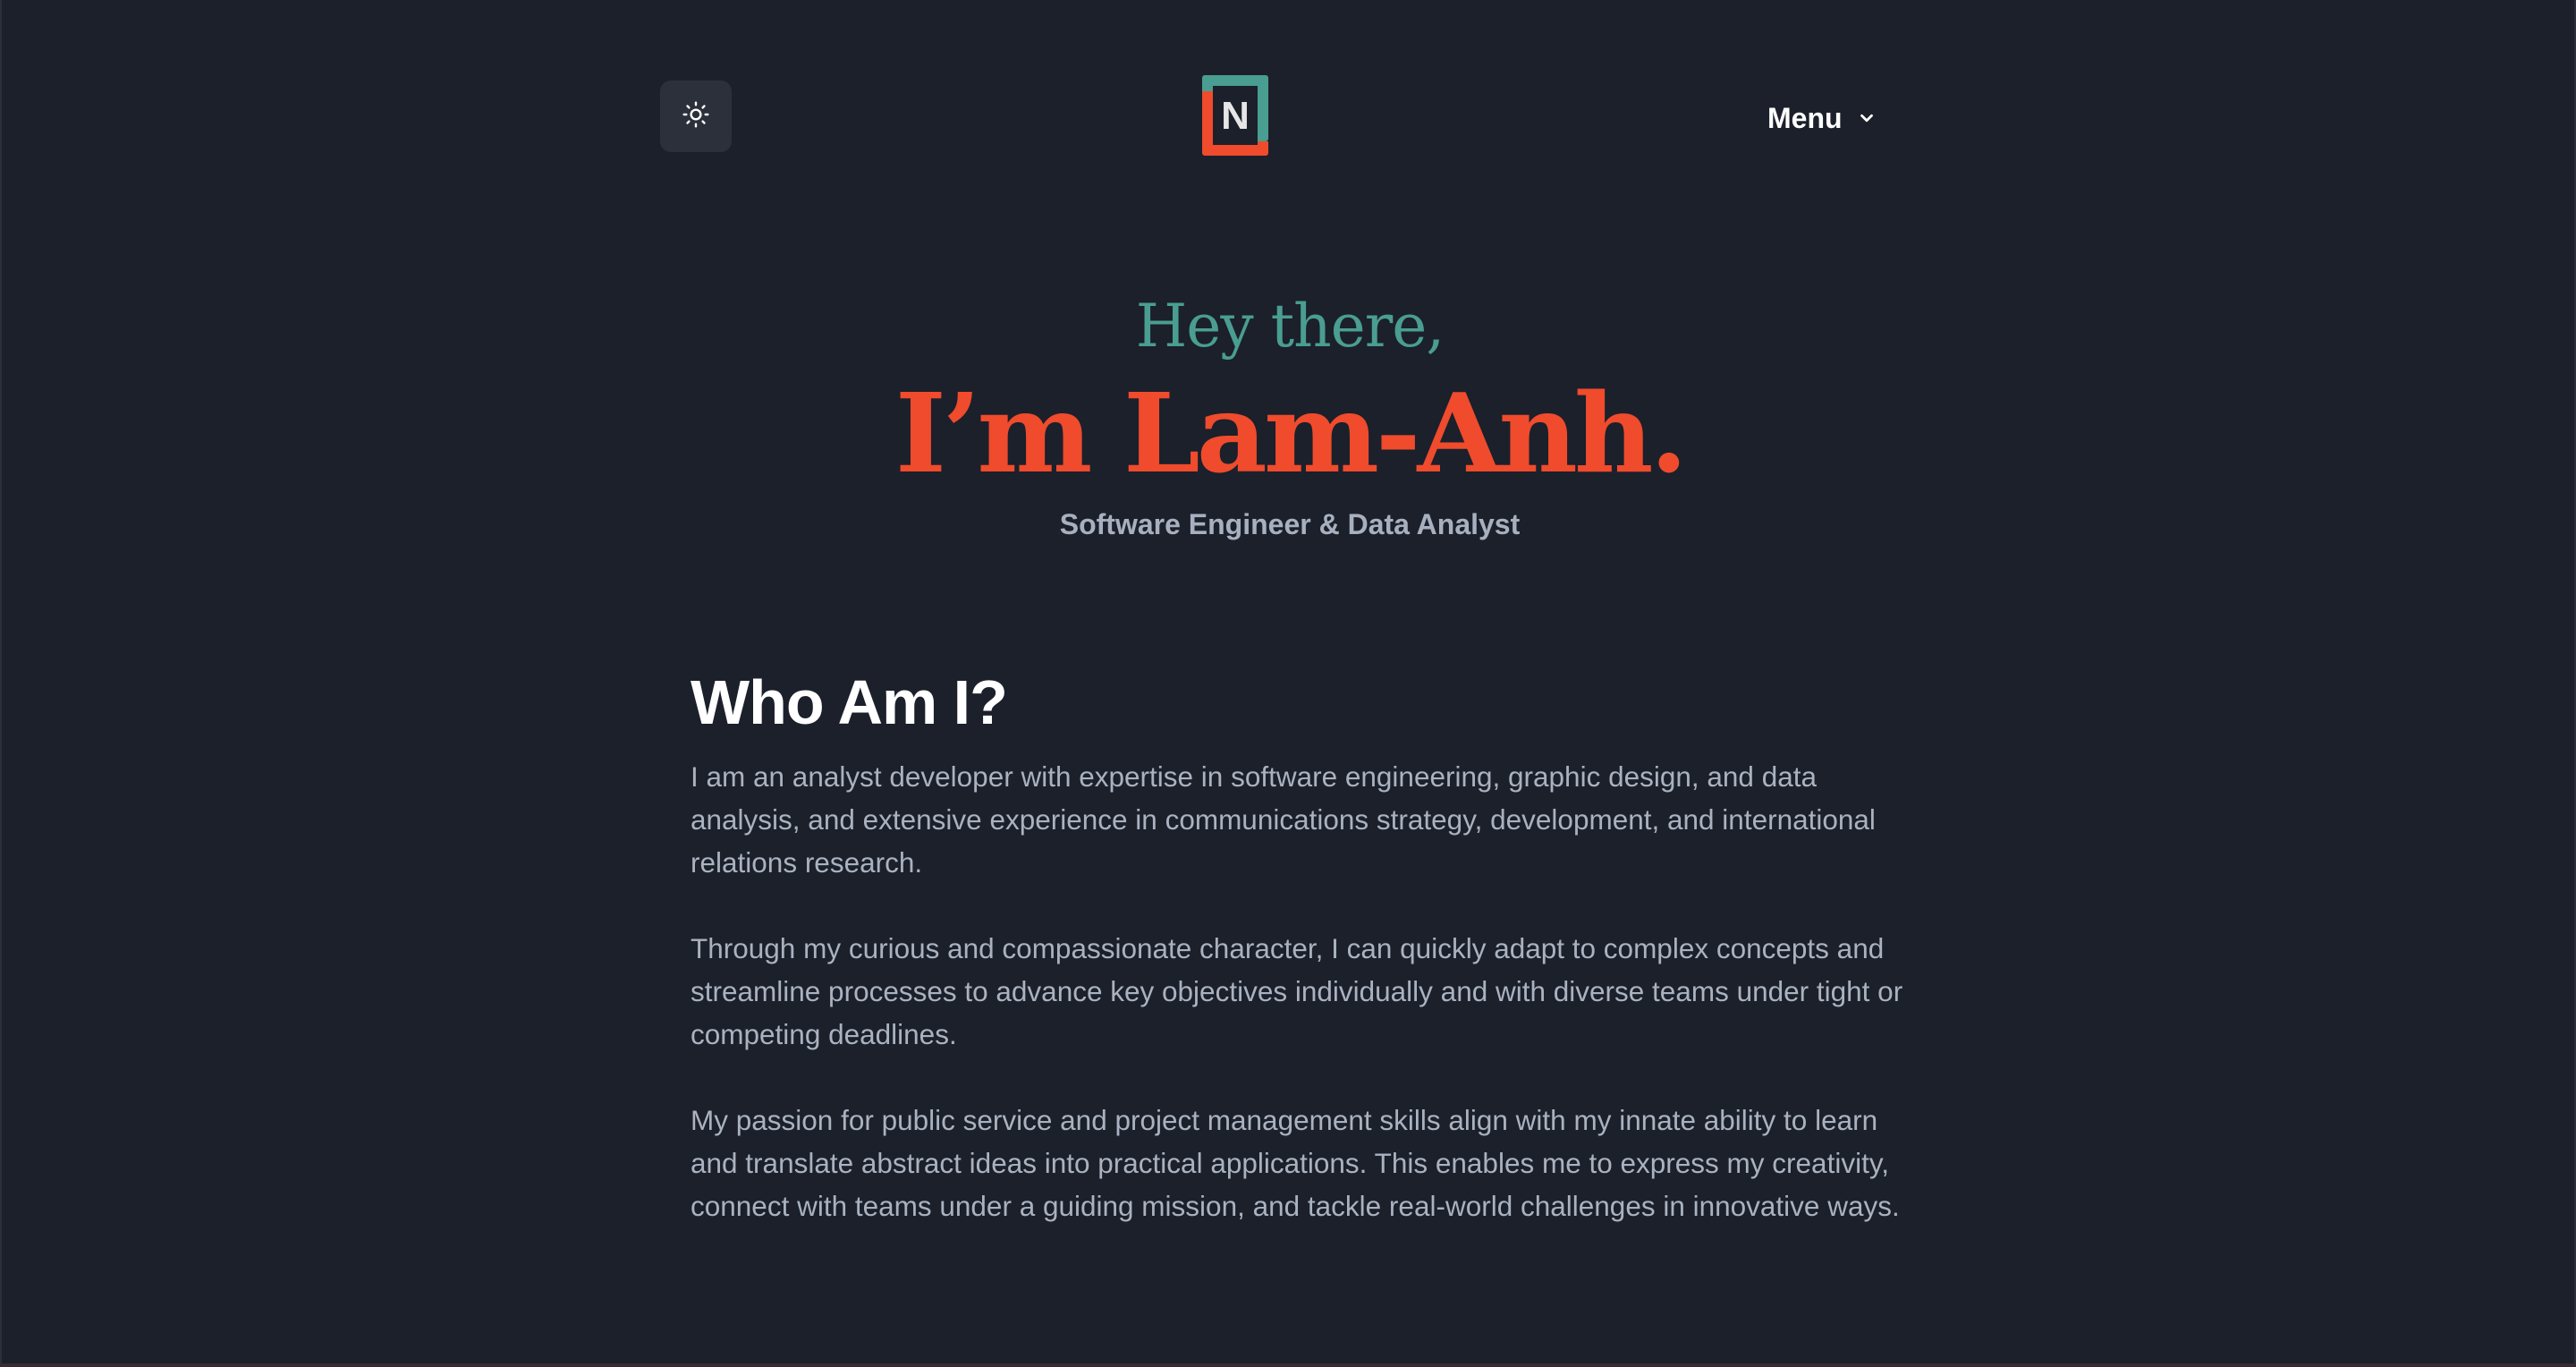 The width and height of the screenshot is (2576, 1367). I want to click on theme-toggle-button, so click(696, 116).